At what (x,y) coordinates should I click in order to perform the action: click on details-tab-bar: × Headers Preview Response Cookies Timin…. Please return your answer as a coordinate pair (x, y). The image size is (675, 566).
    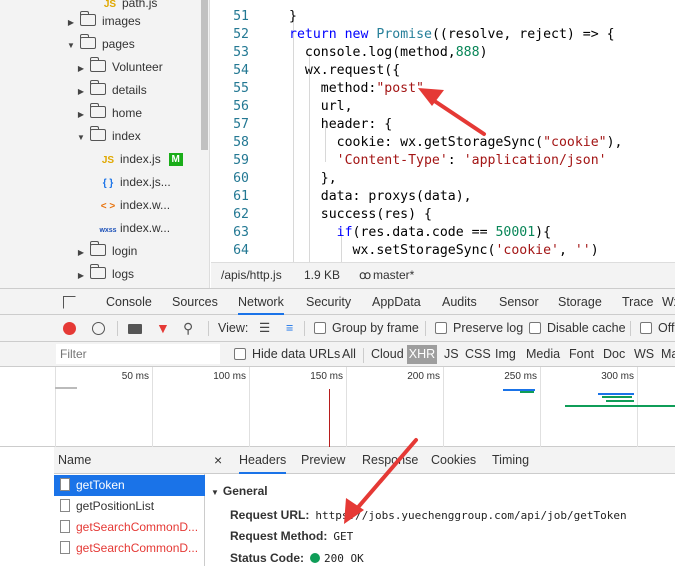
    Looking at the image, I should click on (440, 460).